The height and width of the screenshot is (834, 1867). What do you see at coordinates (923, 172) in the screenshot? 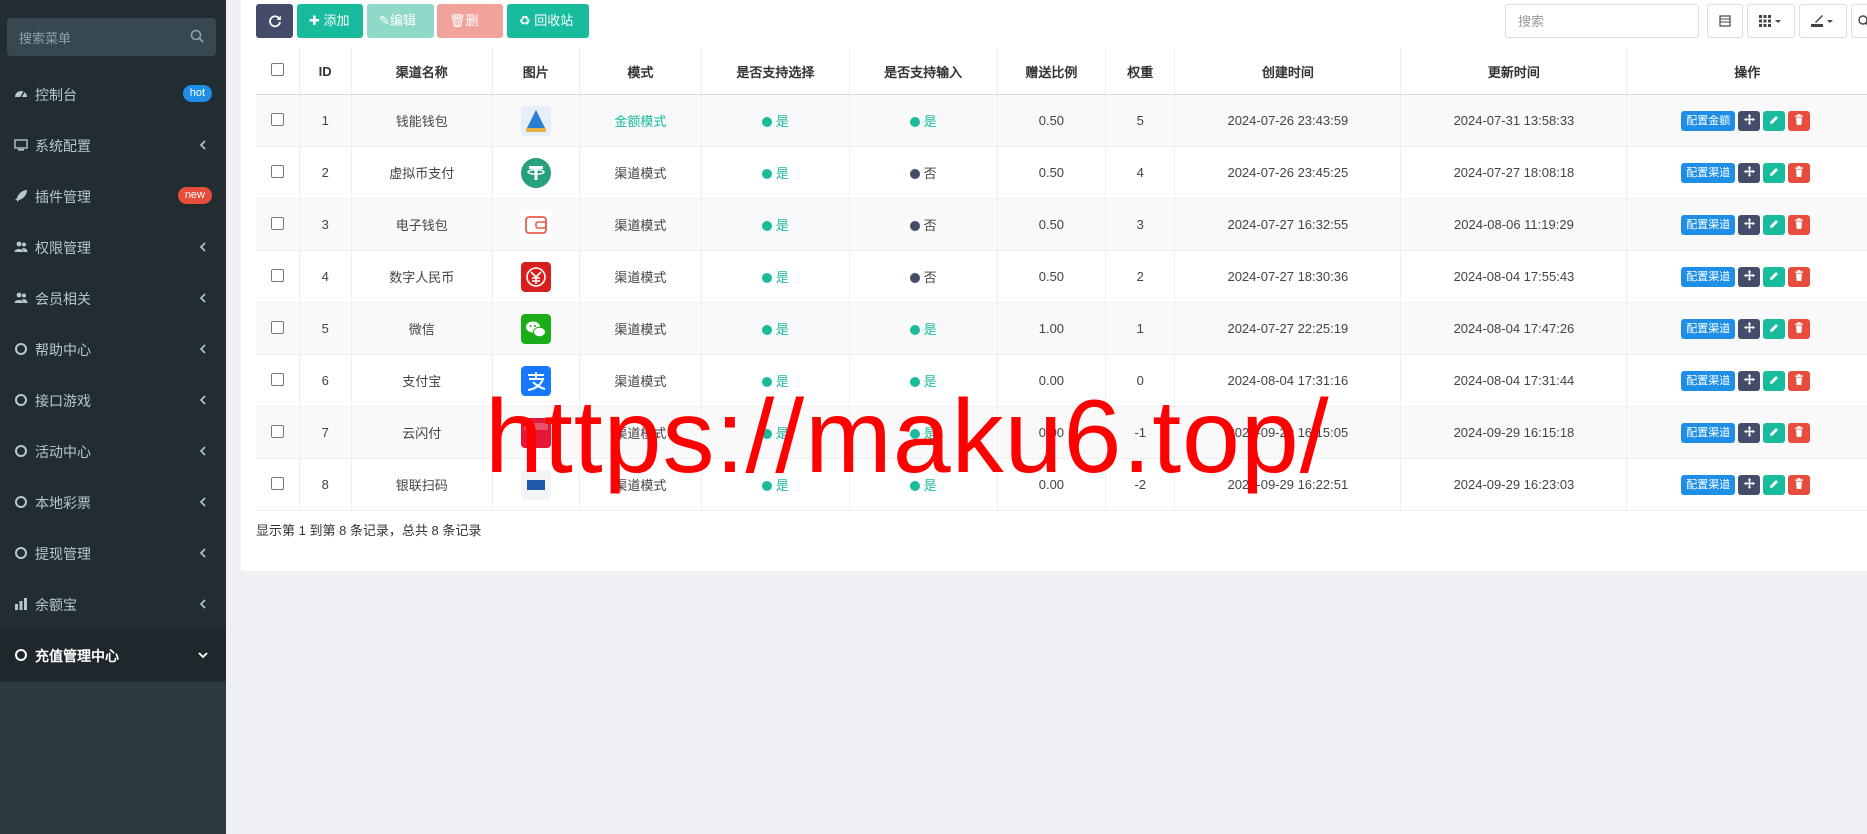
I see `support-input-cell: 否` at bounding box center [923, 172].